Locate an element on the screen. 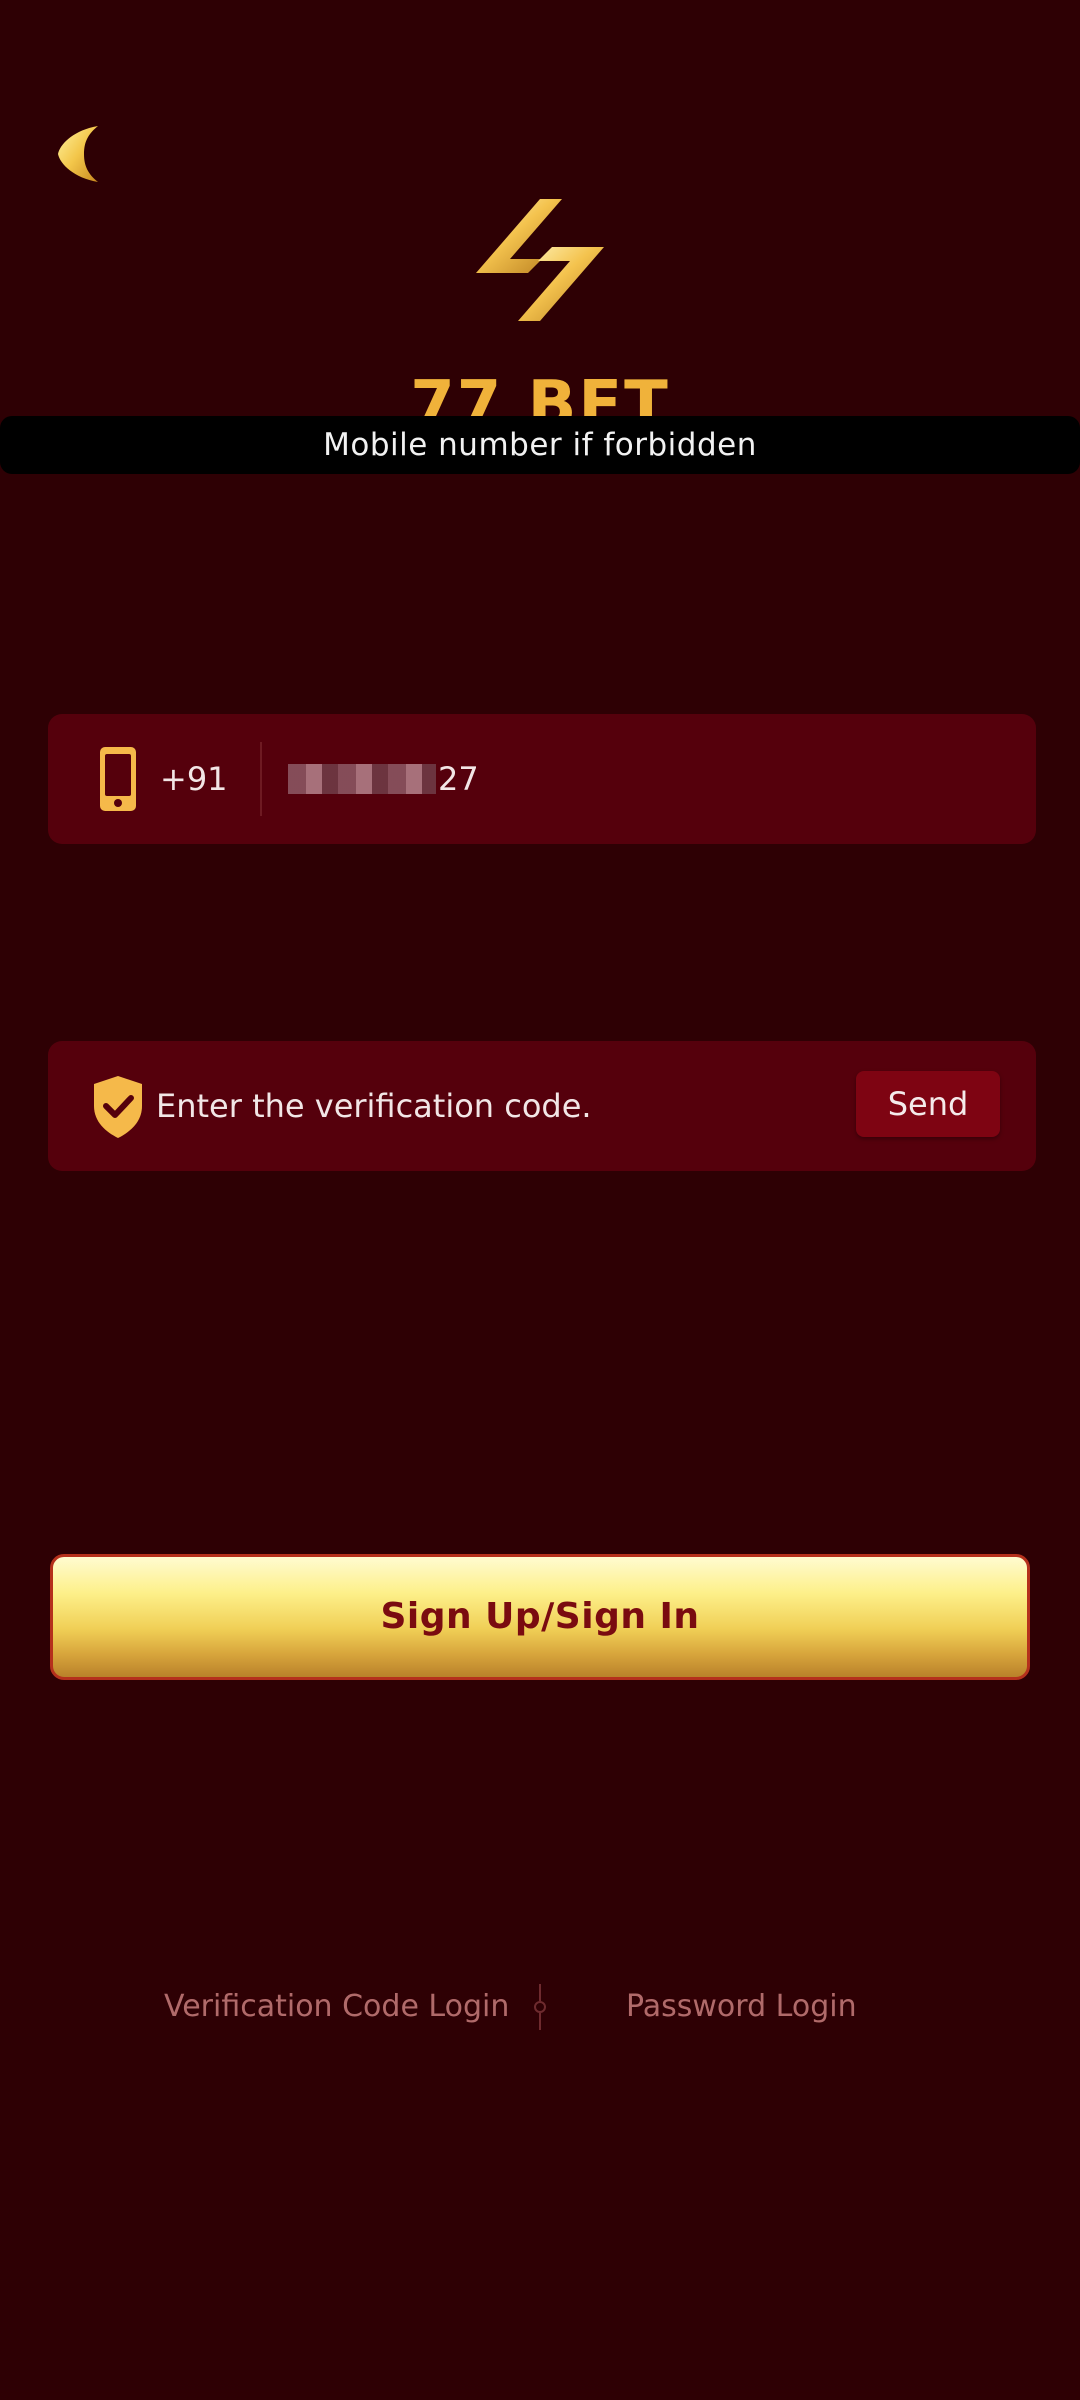 The height and width of the screenshot is (2400, 1080). verification-code-field: Send is located at coordinates (542, 1106).